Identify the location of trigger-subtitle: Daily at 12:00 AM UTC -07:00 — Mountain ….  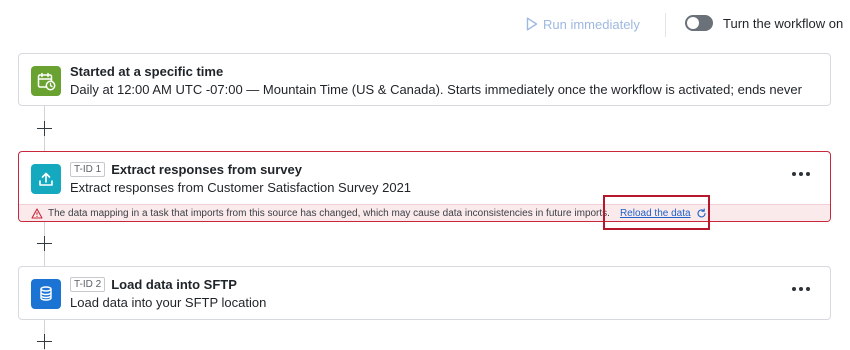
(436, 89).